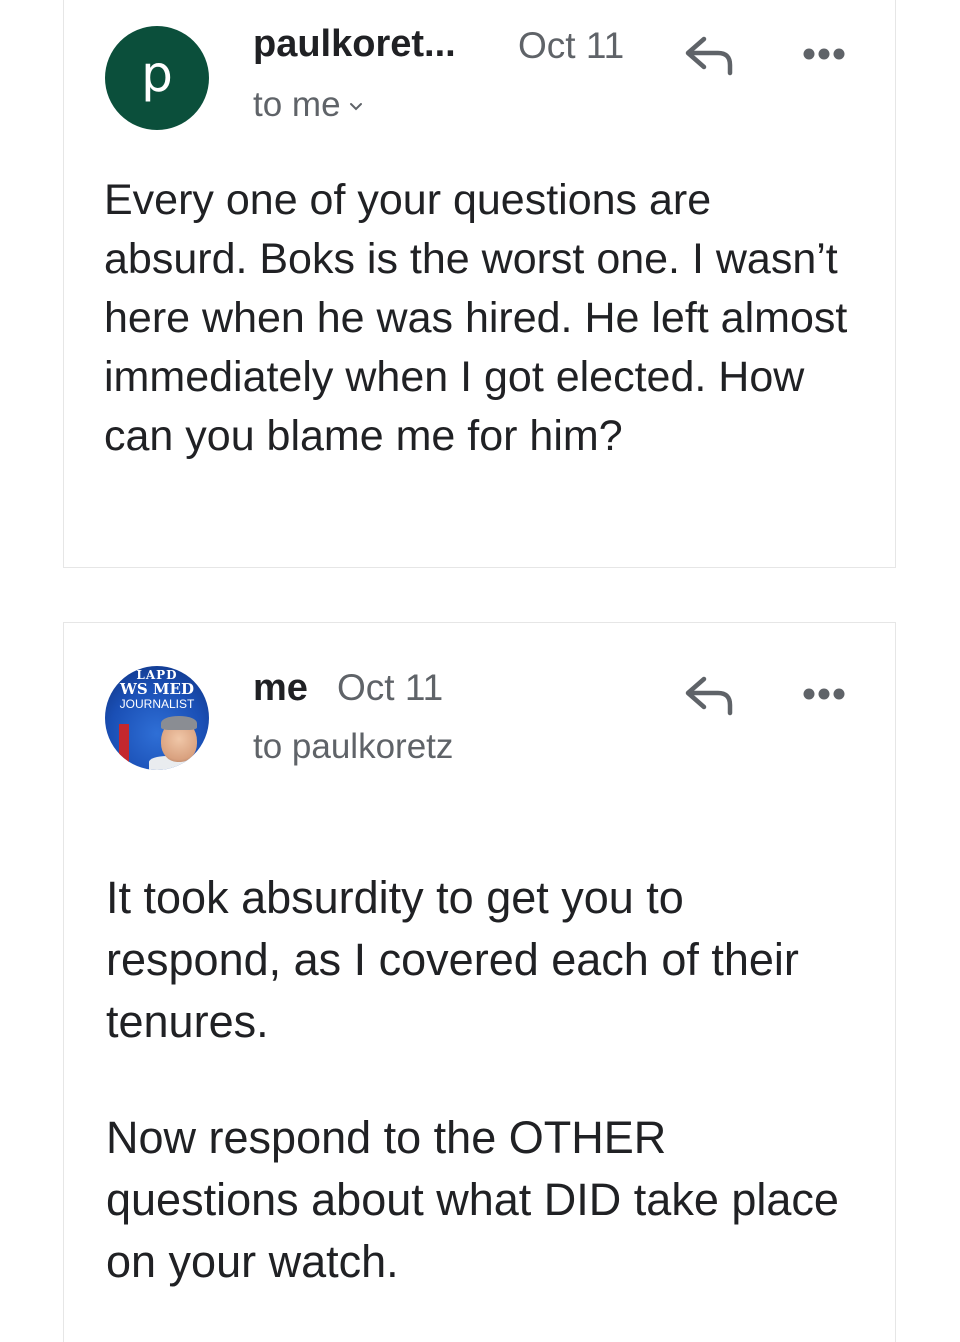 Image resolution: width=960 pixels, height=1342 pixels. Describe the element at coordinates (356, 106) in the screenshot. I see `chevron-down-icon` at that location.